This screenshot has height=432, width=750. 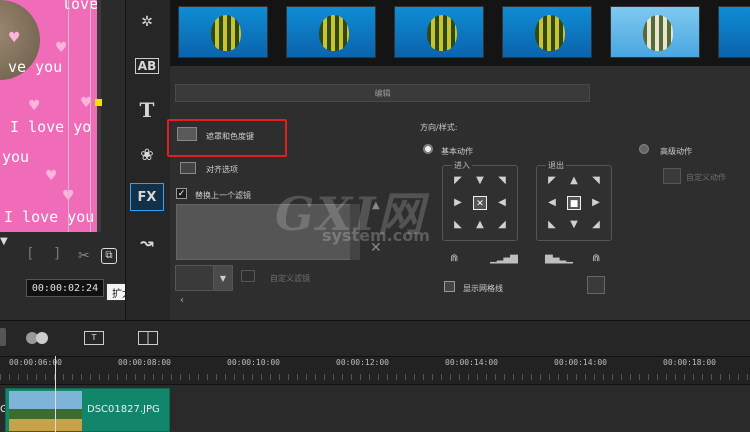 I want to click on motion-track-icon, so click(x=39, y=338).